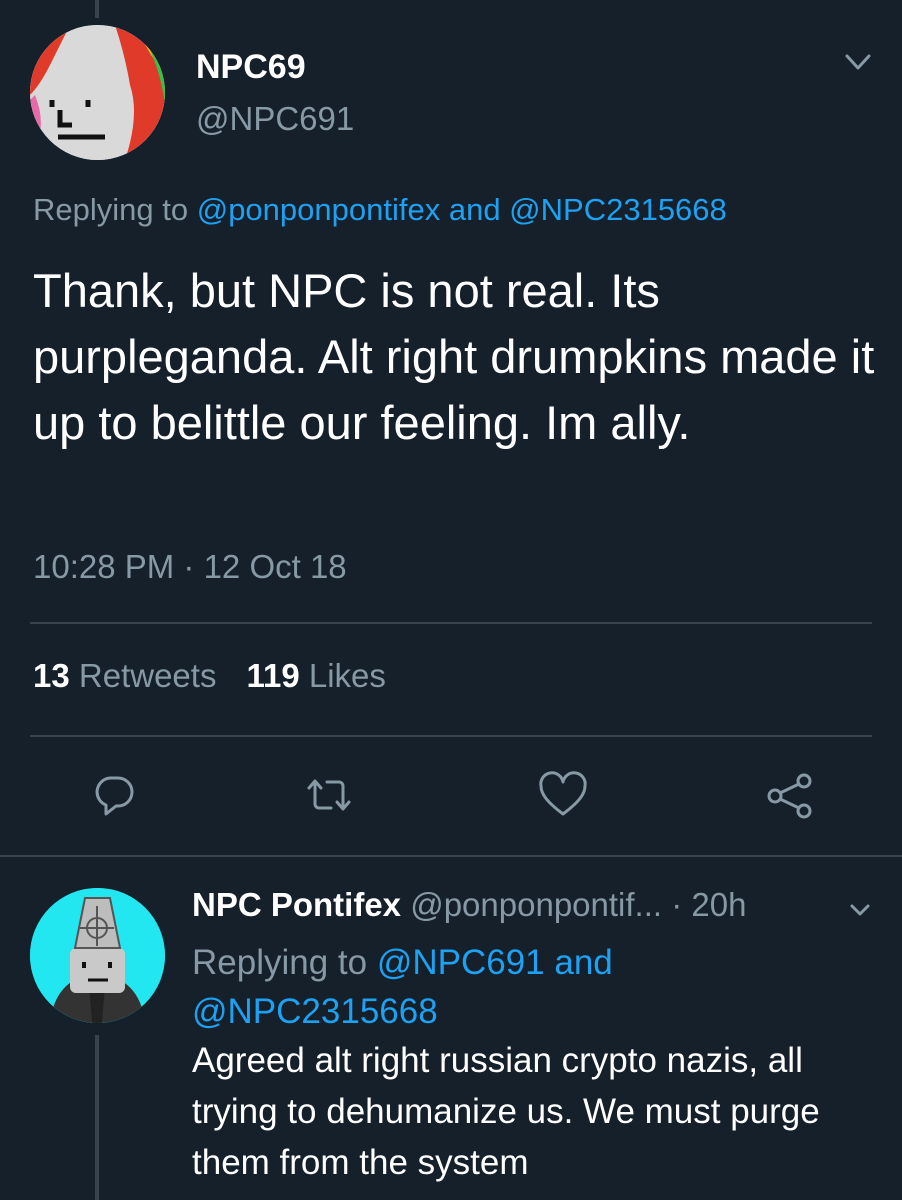 This screenshot has height=1200, width=902. I want to click on engagement-stats: 13 Retweets 119 Likes, so click(209, 676).